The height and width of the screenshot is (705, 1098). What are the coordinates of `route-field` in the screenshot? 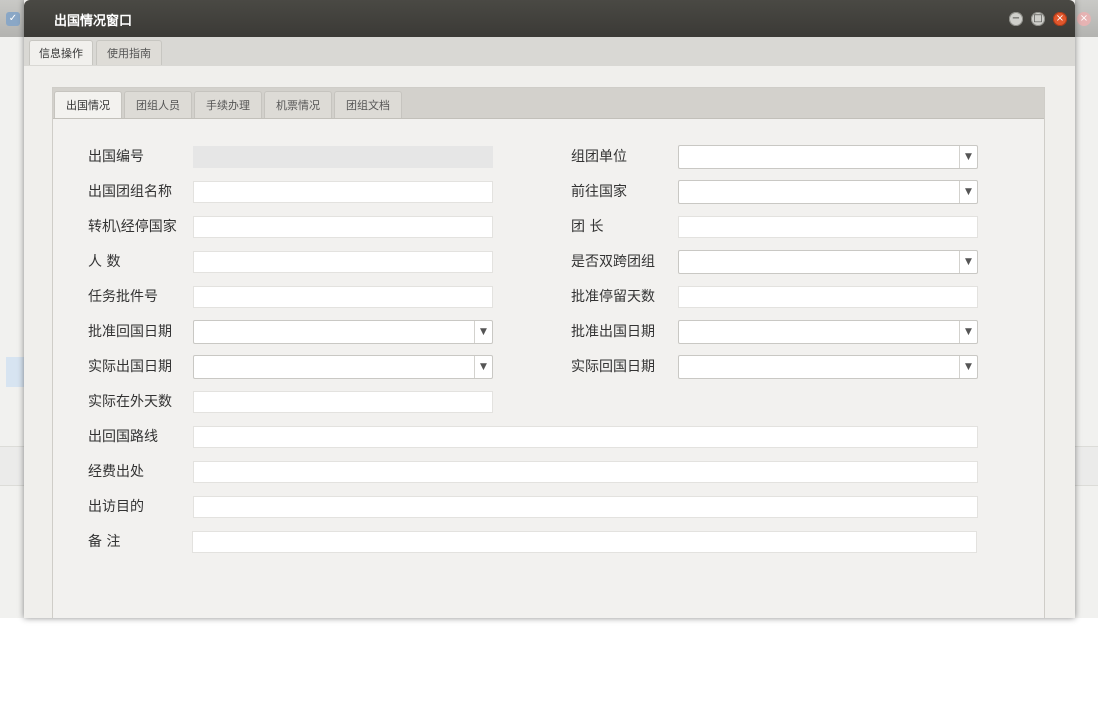 It's located at (585, 437).